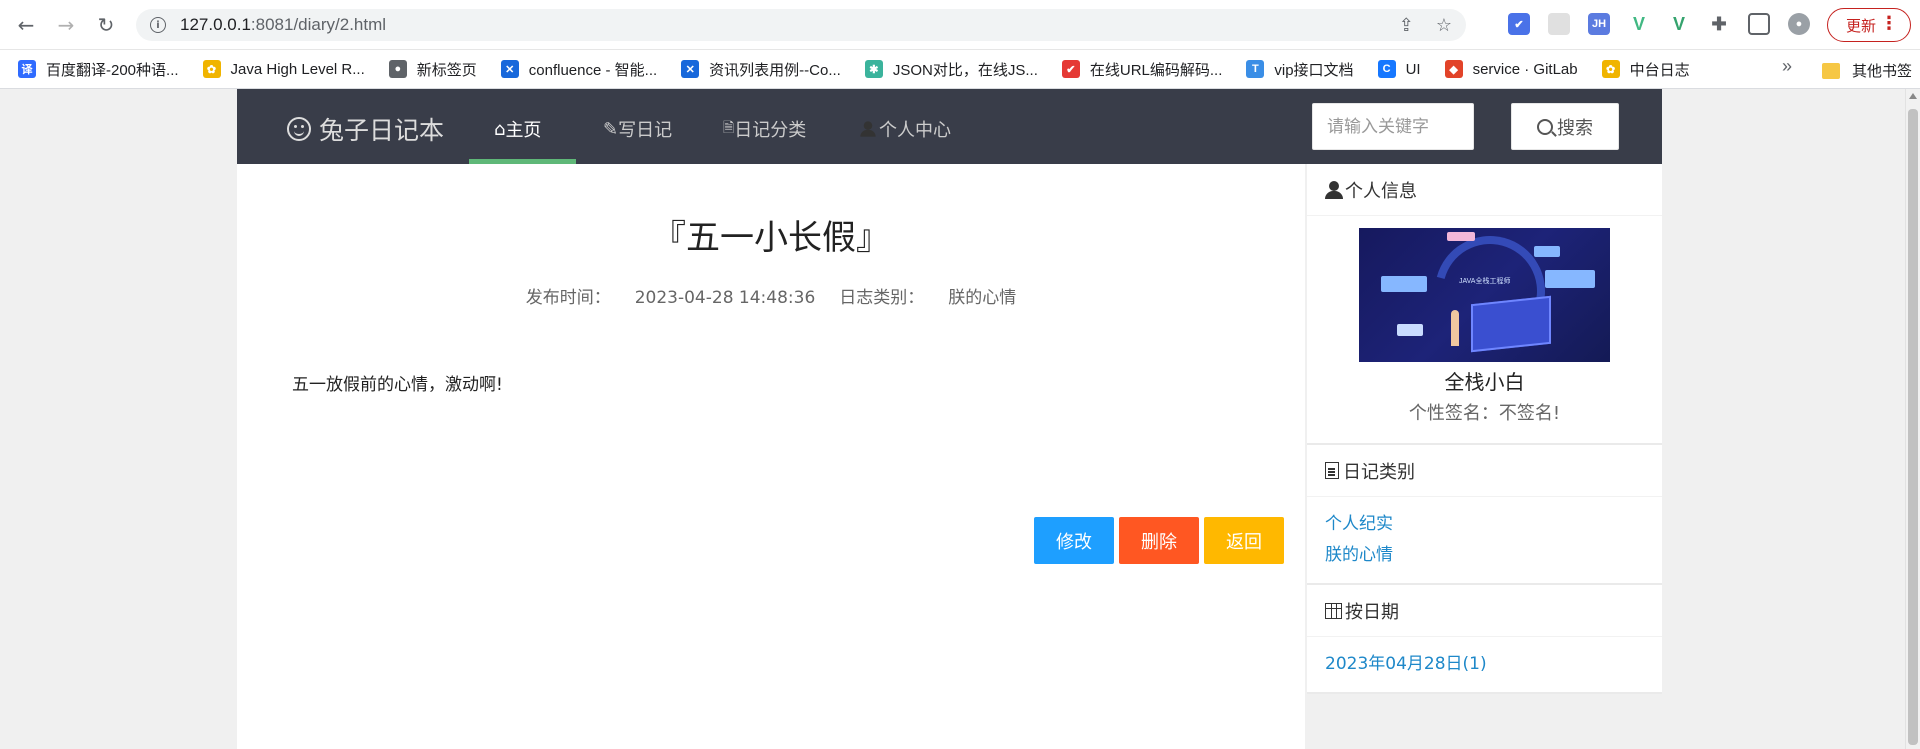  What do you see at coordinates (1519, 24) in the screenshot?
I see `extension-check-icon: ✔` at bounding box center [1519, 24].